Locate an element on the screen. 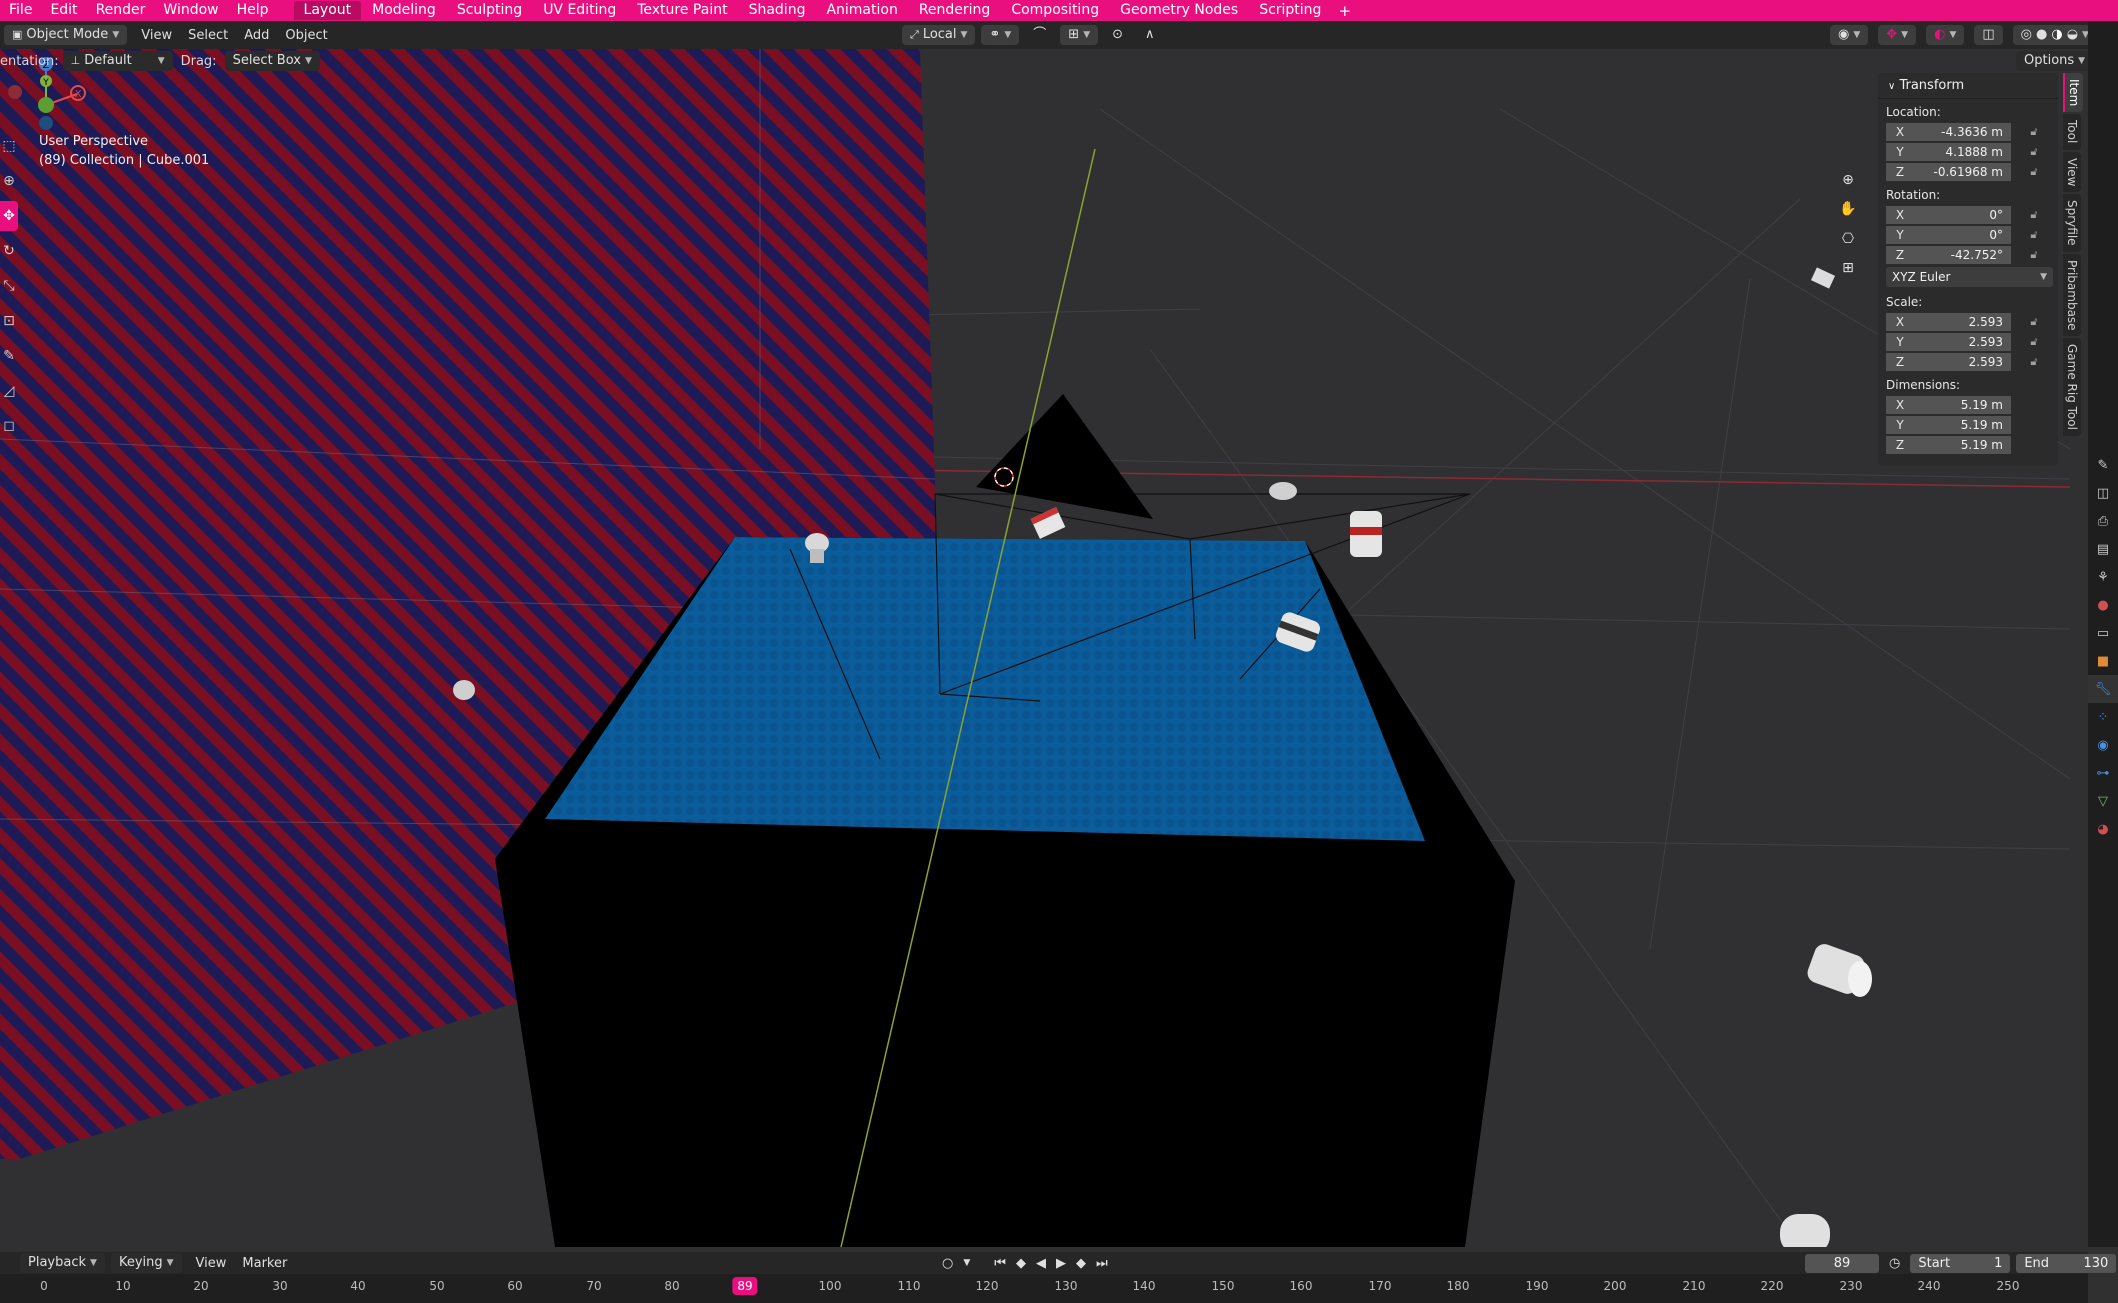 This screenshot has width=2118, height=1303. scale-z-field: Z 2.593 is located at coordinates (1948, 362).